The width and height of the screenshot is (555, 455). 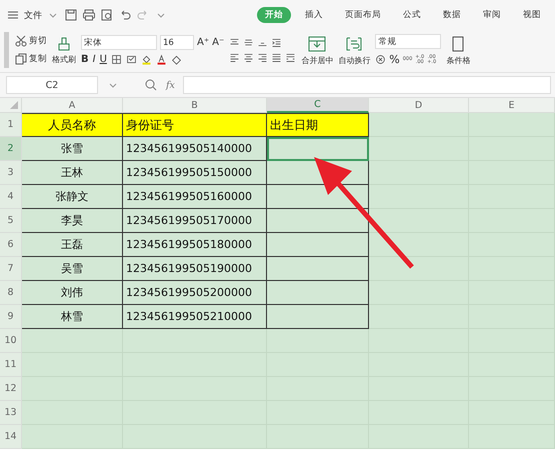 What do you see at coordinates (11, 221) in the screenshot?
I see `row-header: 5` at bounding box center [11, 221].